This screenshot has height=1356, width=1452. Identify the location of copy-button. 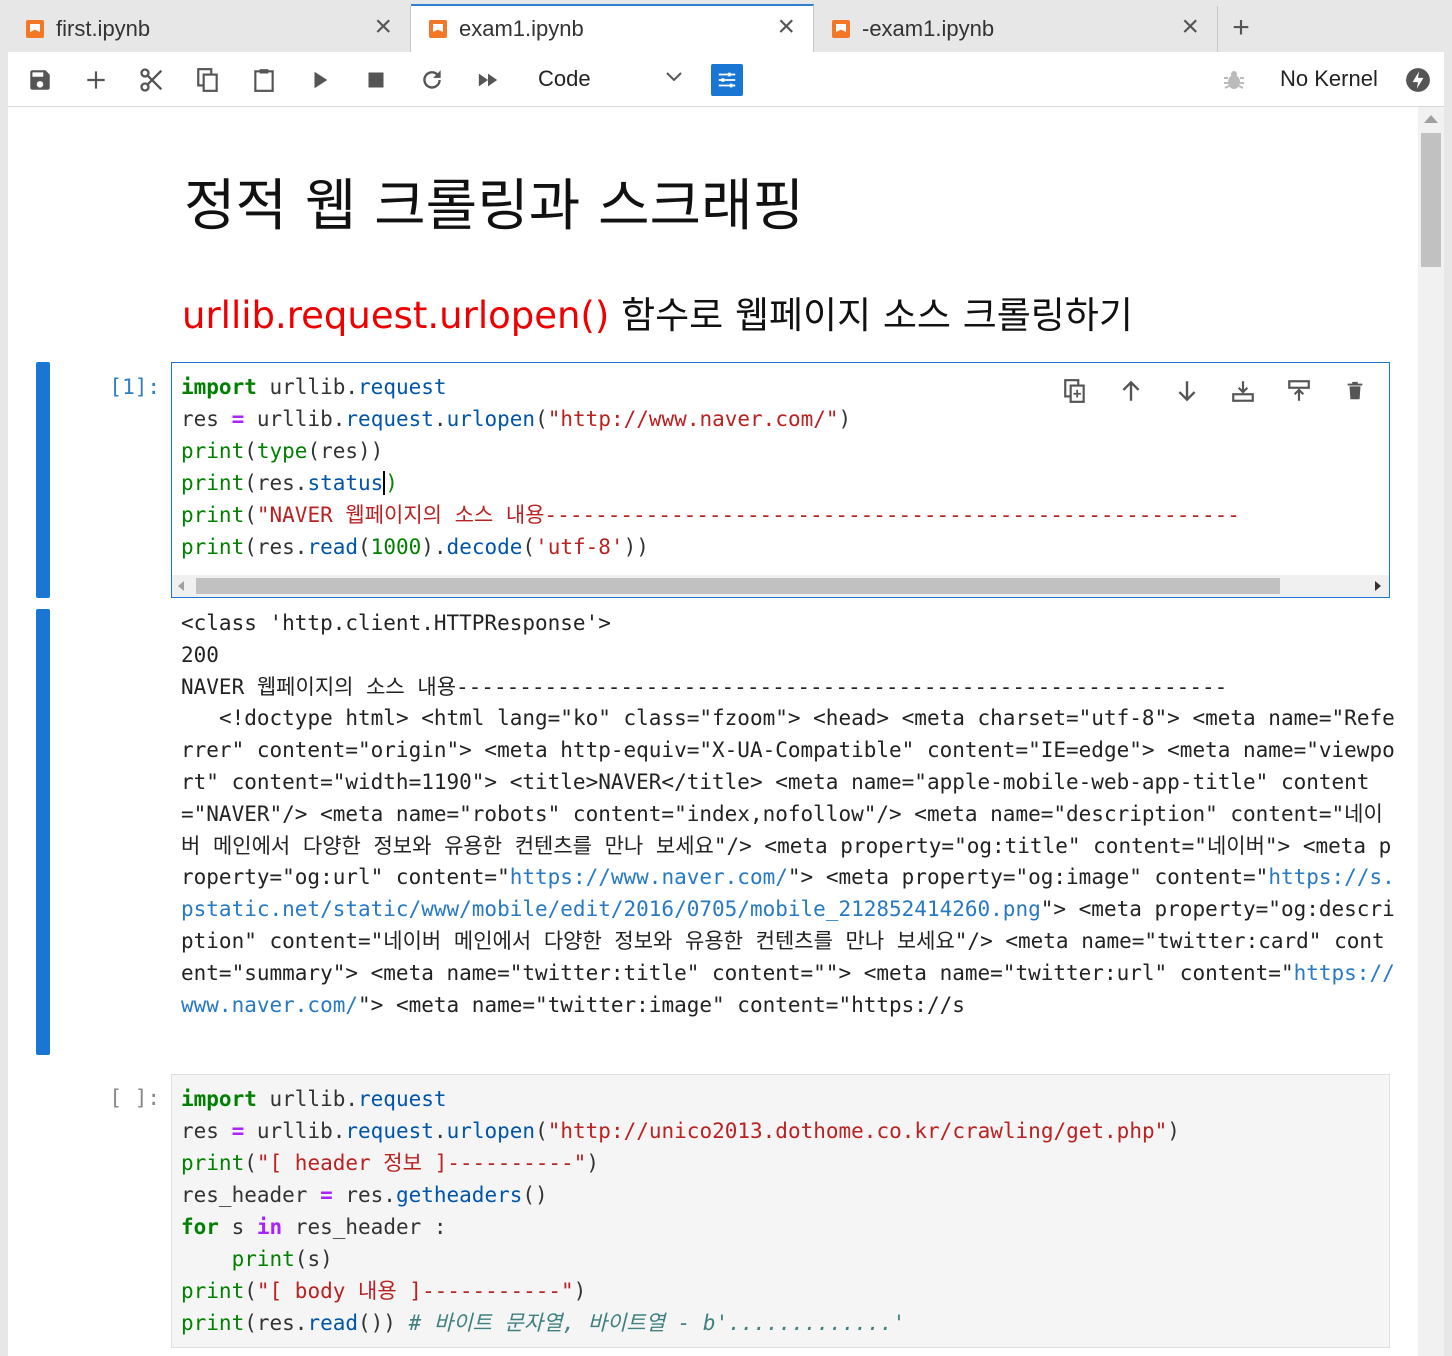
(208, 80).